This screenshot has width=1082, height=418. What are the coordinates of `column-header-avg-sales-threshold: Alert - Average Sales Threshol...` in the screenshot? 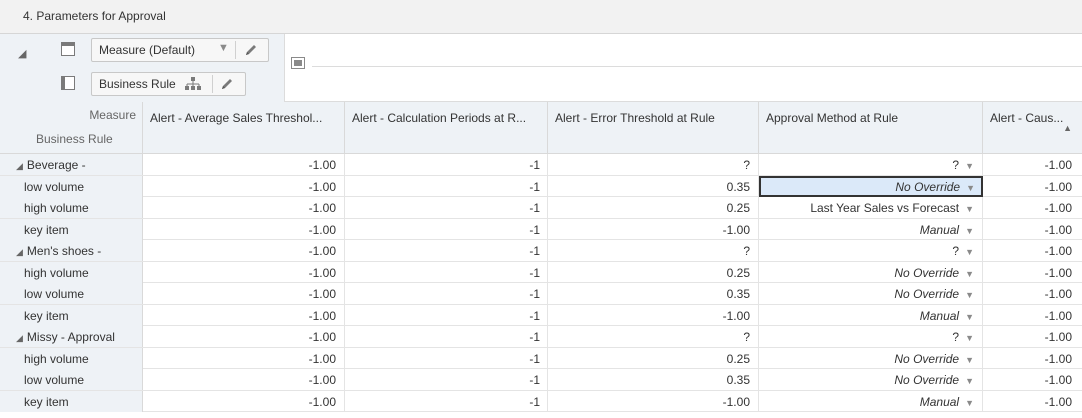 It's located at (244, 128).